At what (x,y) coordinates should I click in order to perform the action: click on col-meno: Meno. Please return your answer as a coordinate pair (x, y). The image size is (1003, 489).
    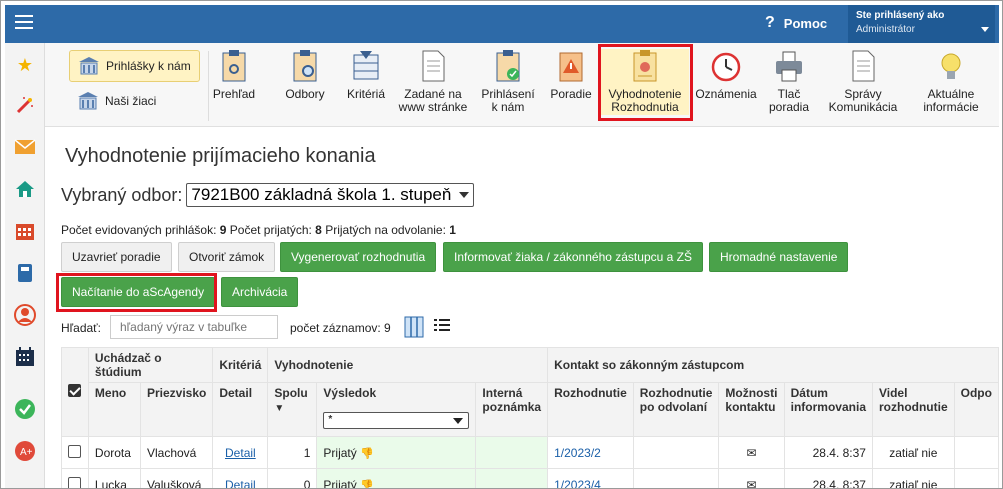
    Looking at the image, I should click on (114, 409).